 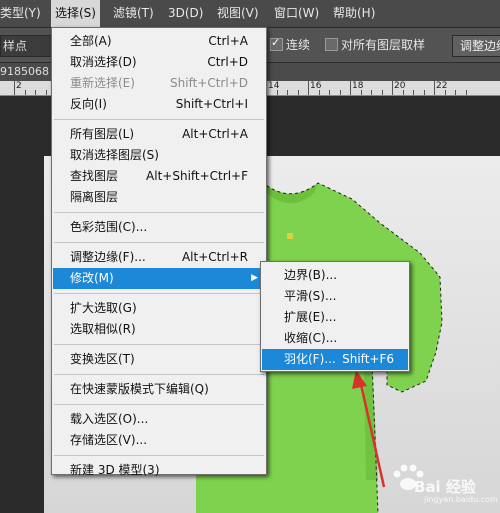 What do you see at coordinates (102, 83) in the screenshot?
I see `menu-item-label: 重新选择(E)` at bounding box center [102, 83].